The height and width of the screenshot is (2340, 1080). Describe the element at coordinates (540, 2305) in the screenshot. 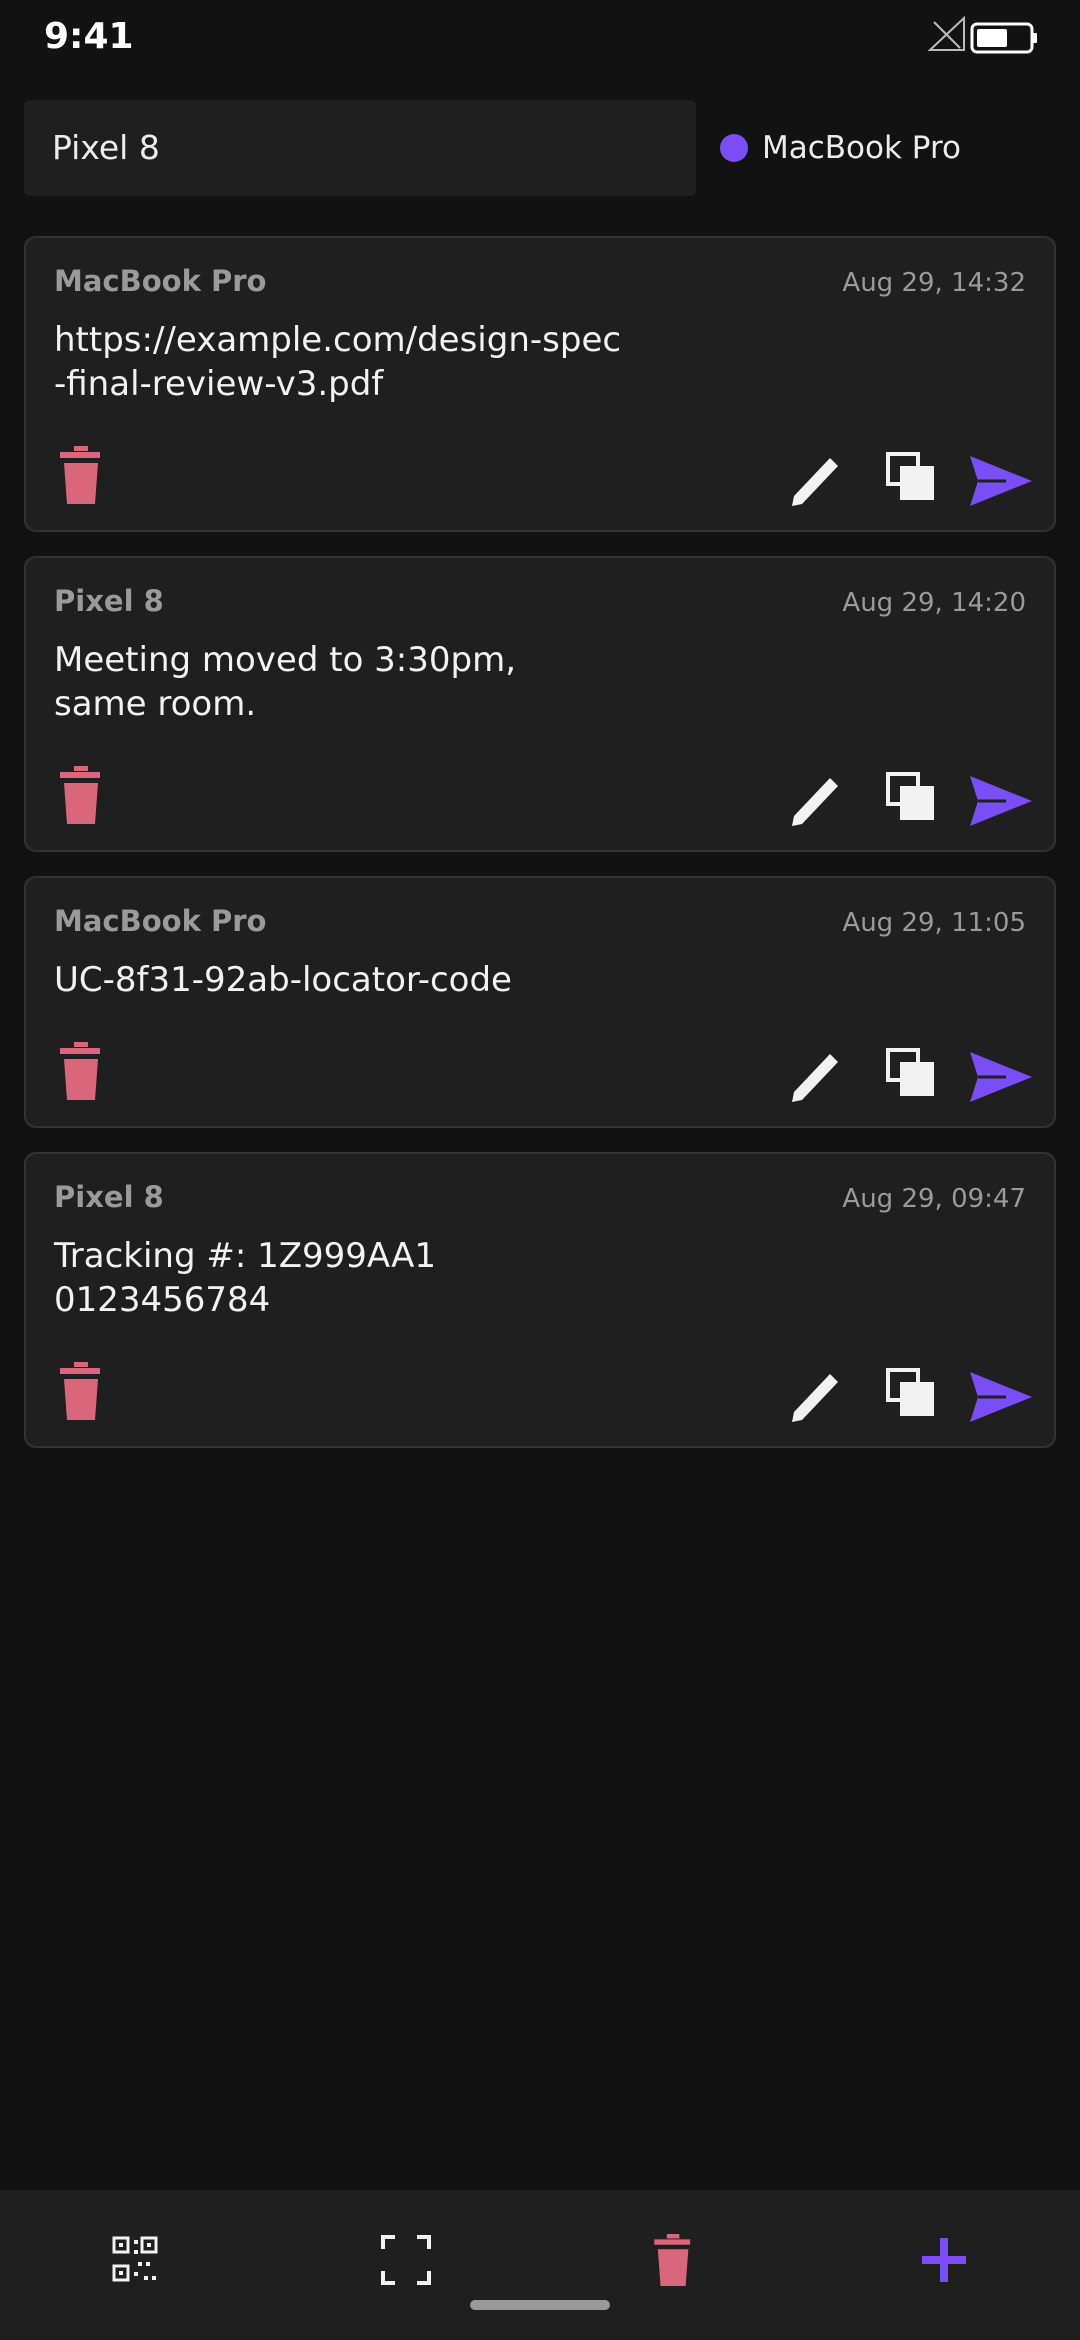

I see `home-indicator` at that location.